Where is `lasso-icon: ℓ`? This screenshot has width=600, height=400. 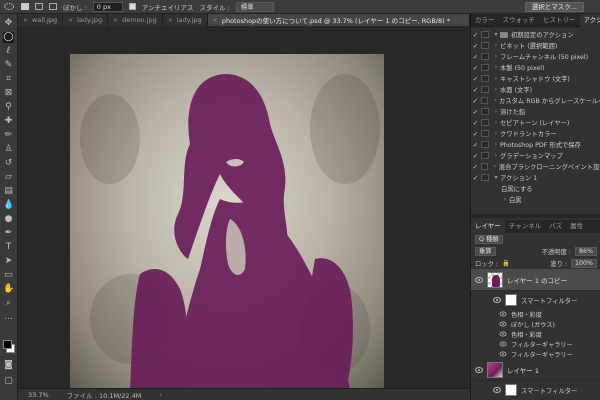
lasso-icon: ℓ is located at coordinates (8, 51).